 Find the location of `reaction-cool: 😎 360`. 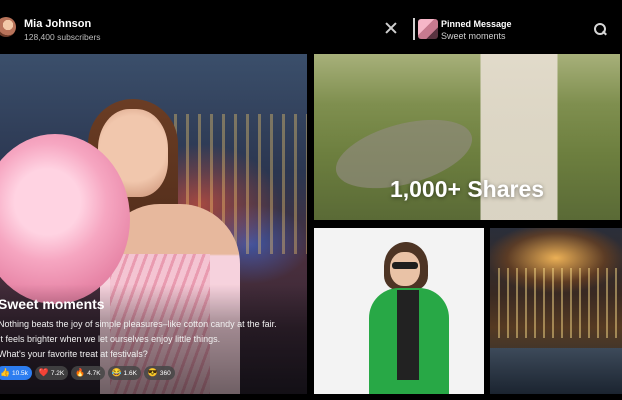

reaction-cool: 😎 360 is located at coordinates (159, 373).